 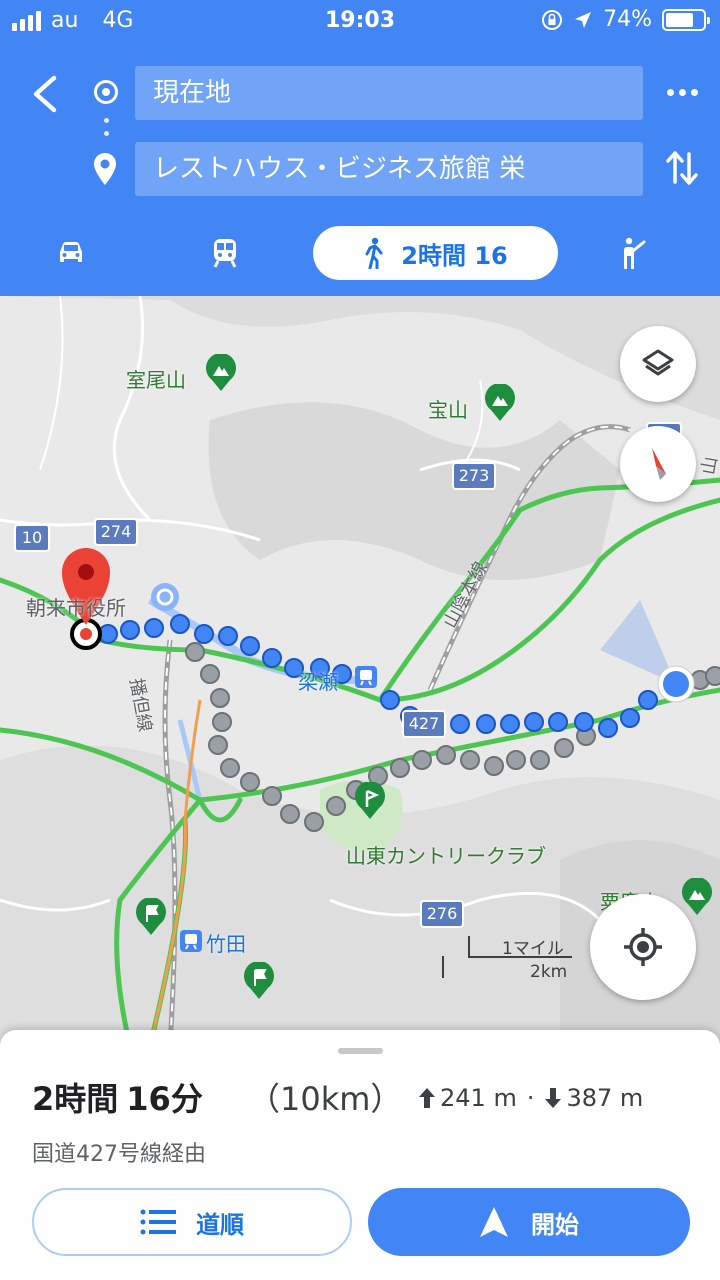 What do you see at coordinates (553, 1098) in the screenshot?
I see `arrow-down-icon` at bounding box center [553, 1098].